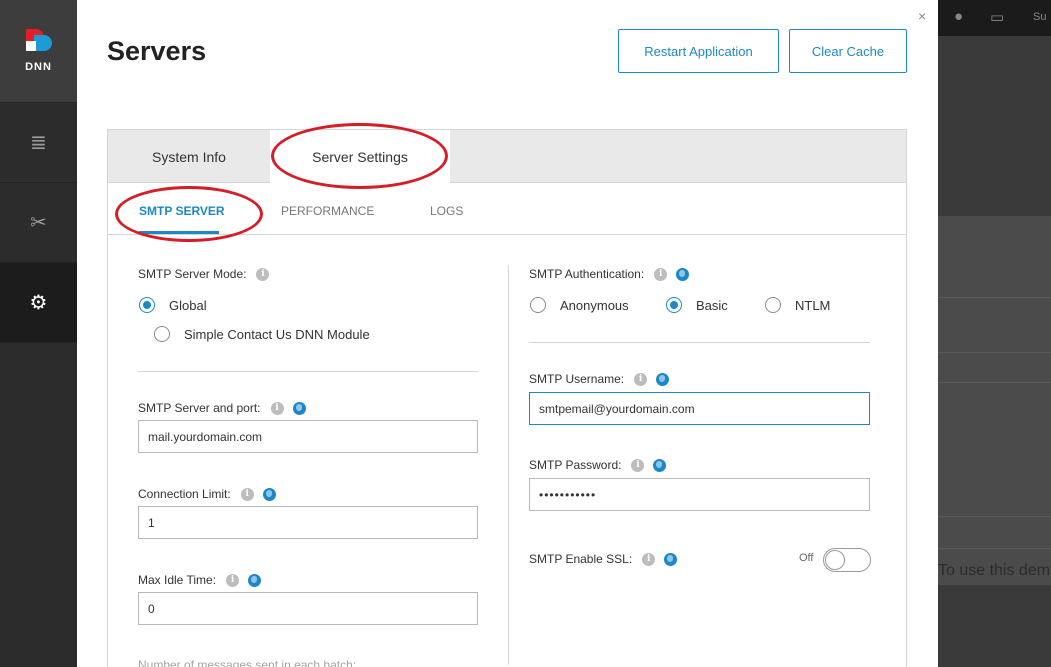  I want to click on nav-item-settings: ⚙, so click(38, 303).